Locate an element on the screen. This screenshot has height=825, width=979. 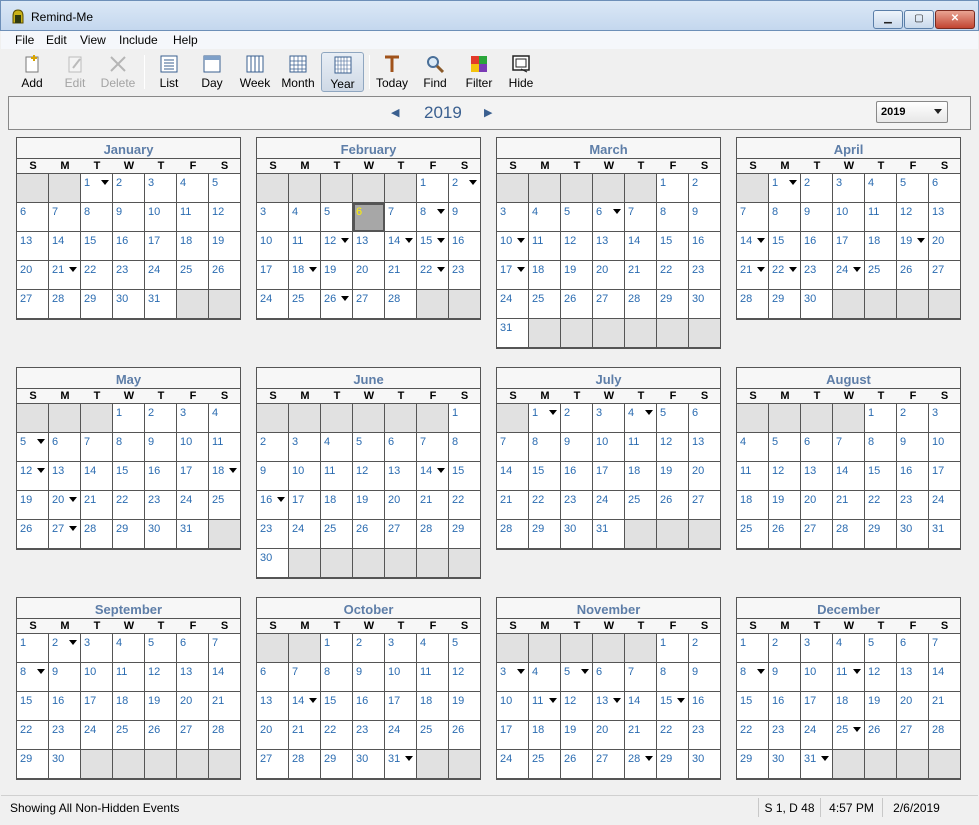
day-cell: 22 is located at coordinates (673, 275).